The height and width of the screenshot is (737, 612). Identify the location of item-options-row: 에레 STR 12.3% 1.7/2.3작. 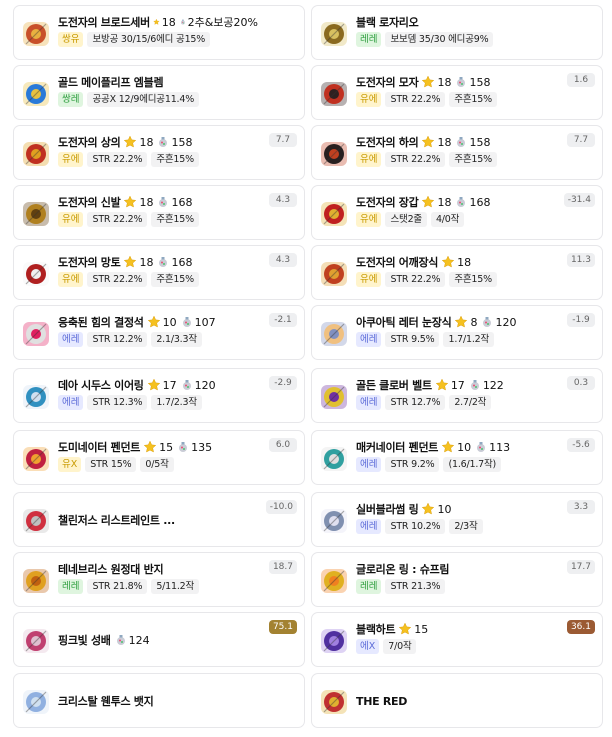
(130, 402).